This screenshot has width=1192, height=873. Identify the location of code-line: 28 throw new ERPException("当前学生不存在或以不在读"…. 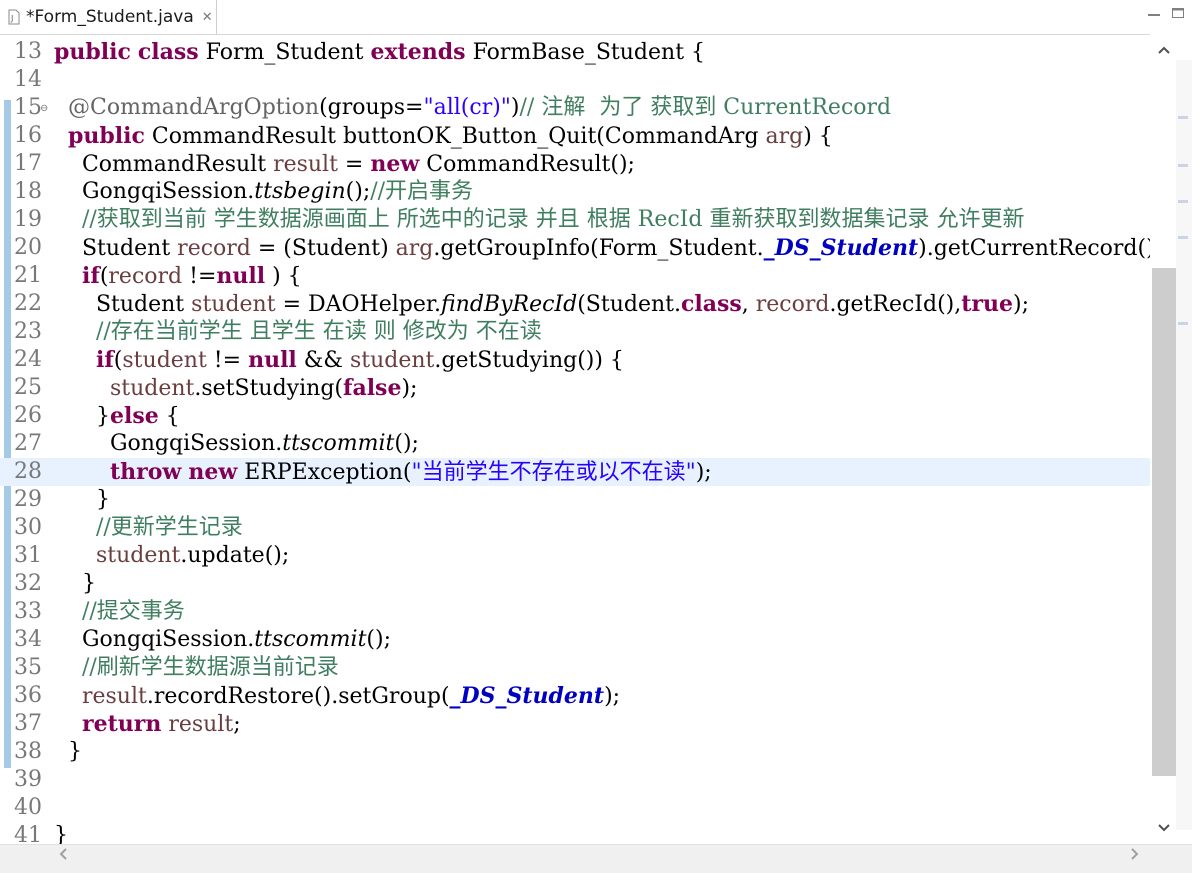
(575, 472).